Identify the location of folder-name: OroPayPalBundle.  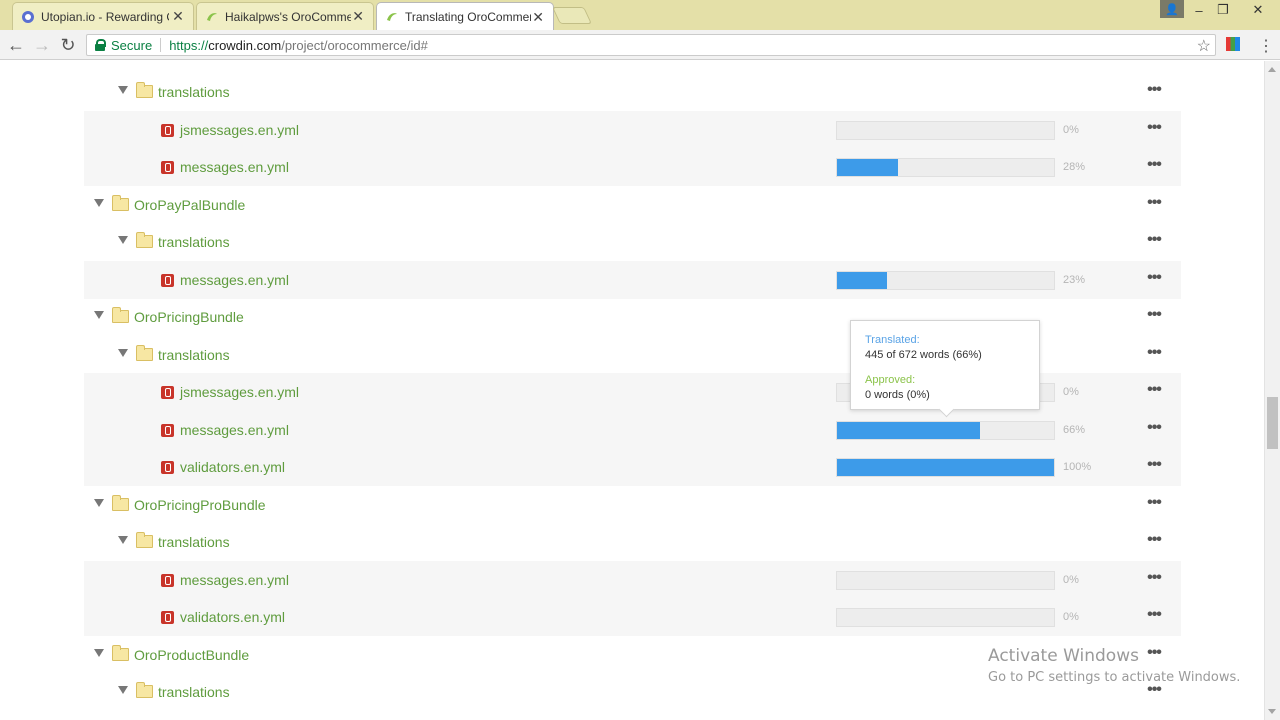
(189, 205).